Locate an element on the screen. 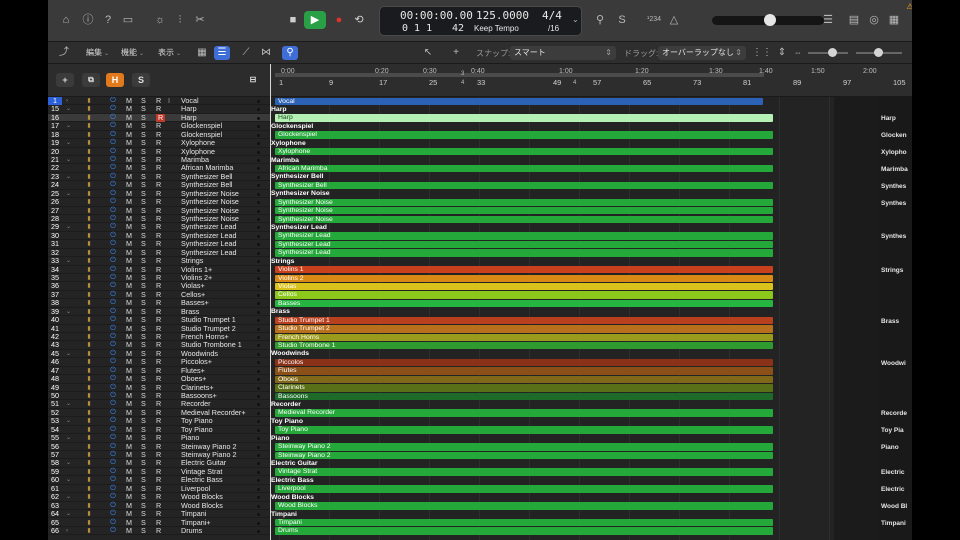  vertical-zoom-knob is located at coordinates (832, 52).